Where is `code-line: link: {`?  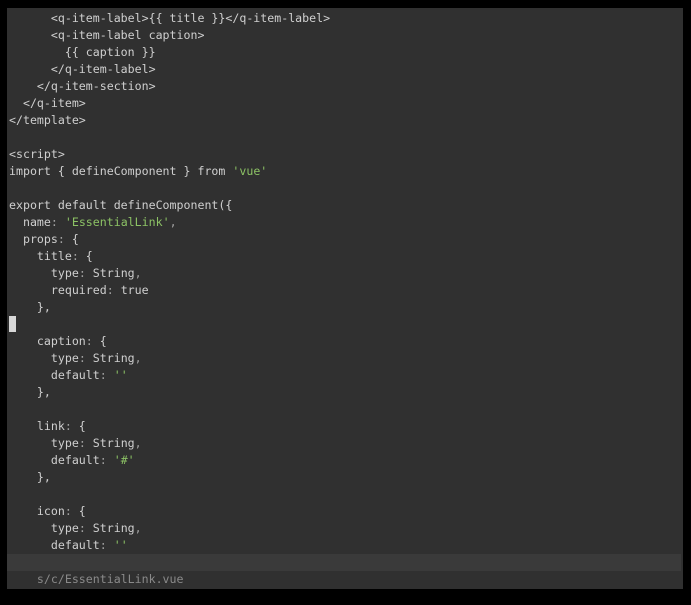 code-line: link: { is located at coordinates (346, 426).